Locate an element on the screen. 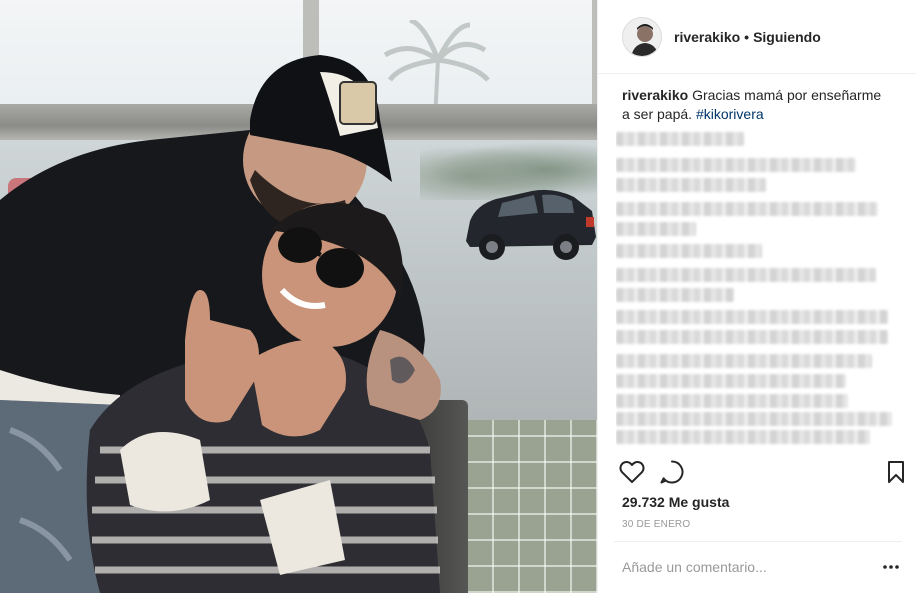 Image resolution: width=916 pixels, height=593 pixels. comment-form is located at coordinates (758, 567).